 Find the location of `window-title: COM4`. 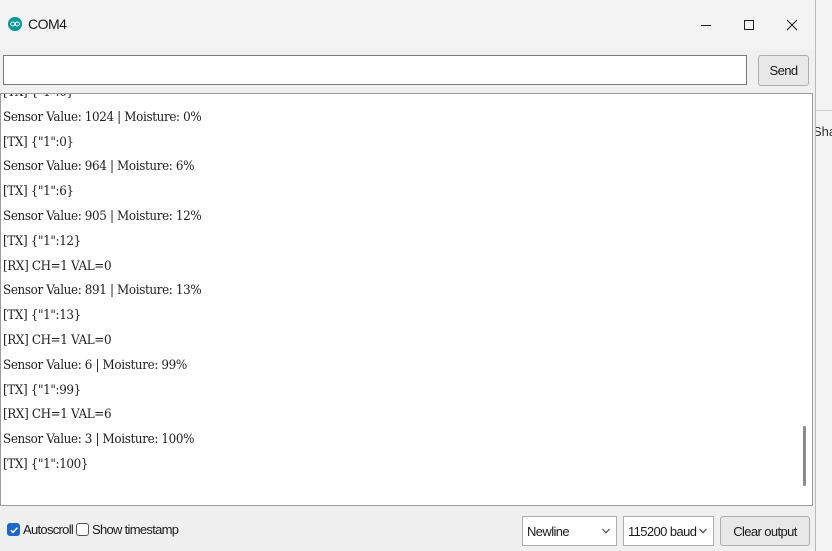

window-title: COM4 is located at coordinates (47, 24).